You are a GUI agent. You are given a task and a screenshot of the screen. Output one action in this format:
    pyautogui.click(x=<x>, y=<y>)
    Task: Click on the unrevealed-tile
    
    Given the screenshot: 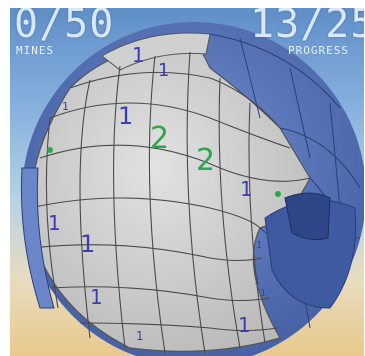 What is the action you would take?
    pyautogui.click(x=307, y=216)
    